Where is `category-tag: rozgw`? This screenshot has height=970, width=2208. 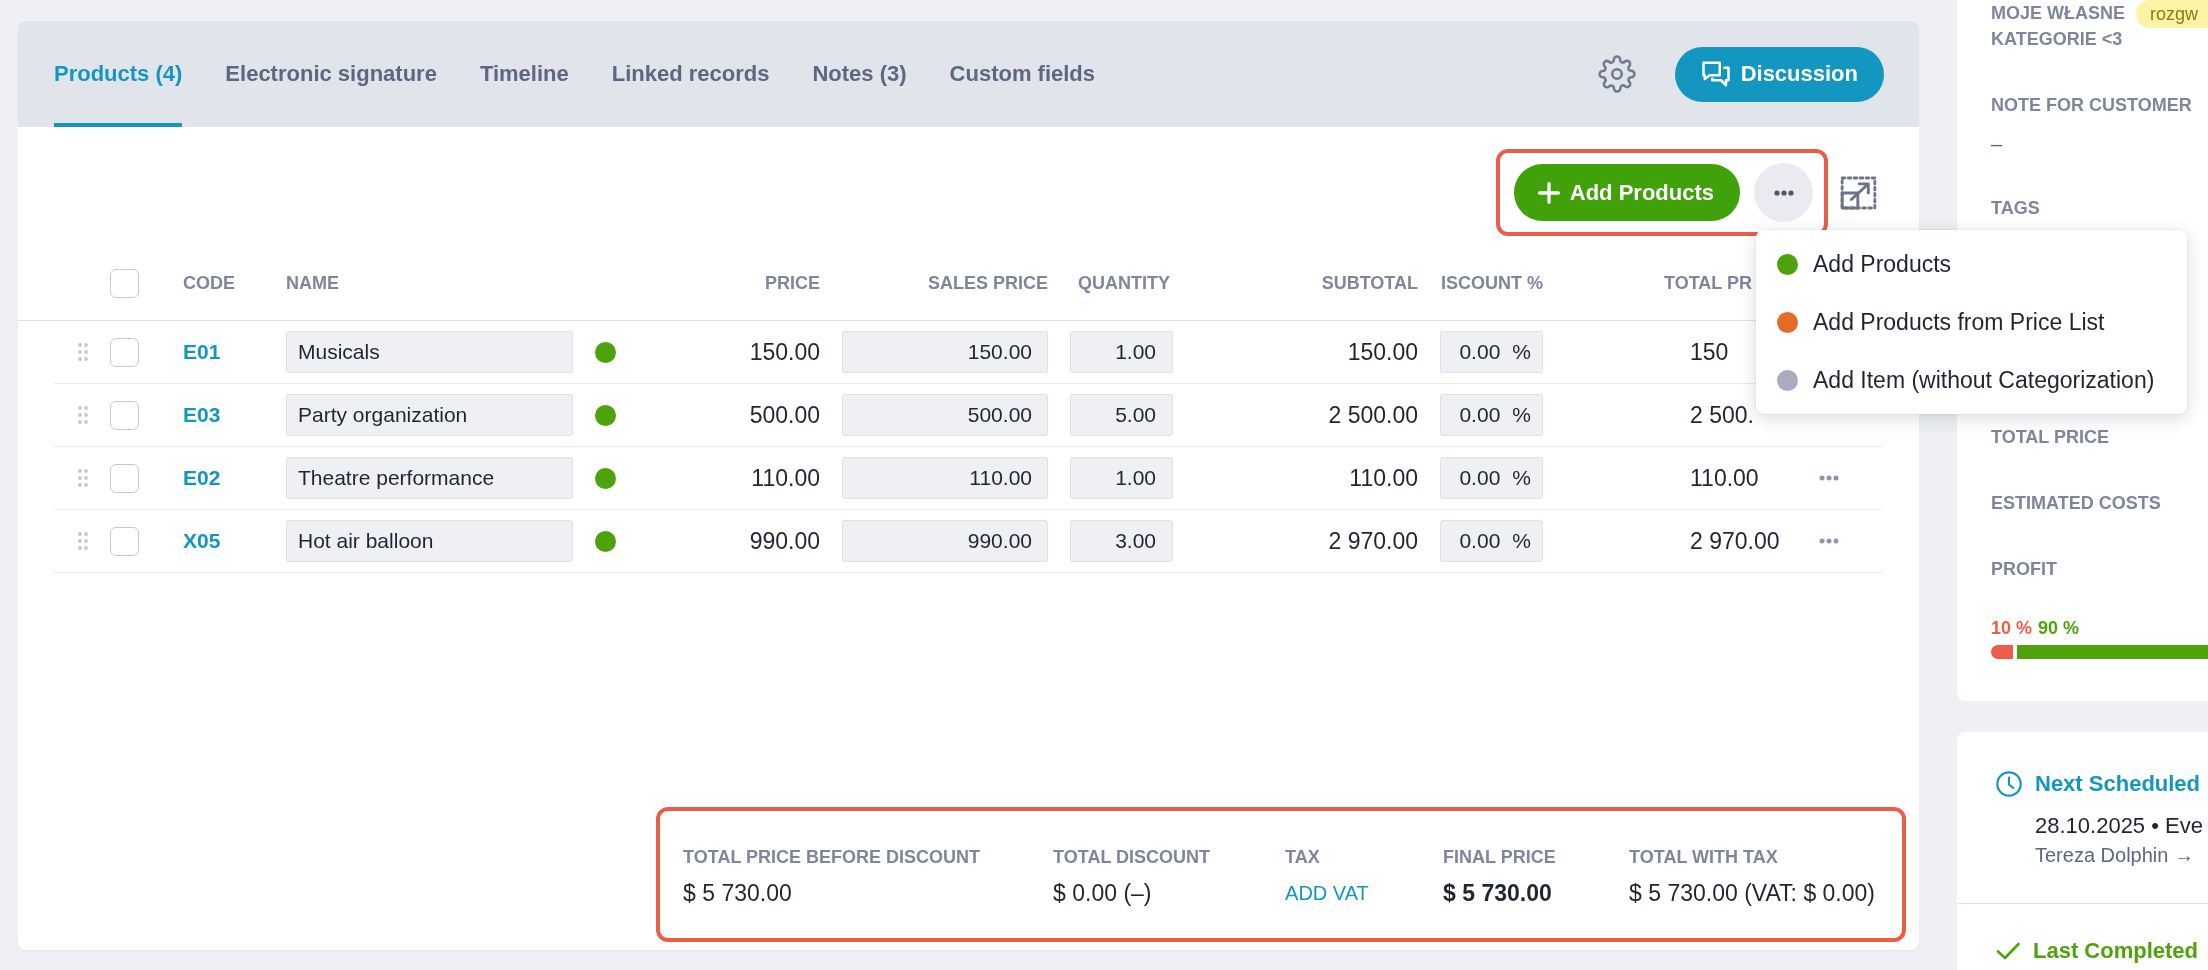
category-tag: rozgw is located at coordinates (2172, 14).